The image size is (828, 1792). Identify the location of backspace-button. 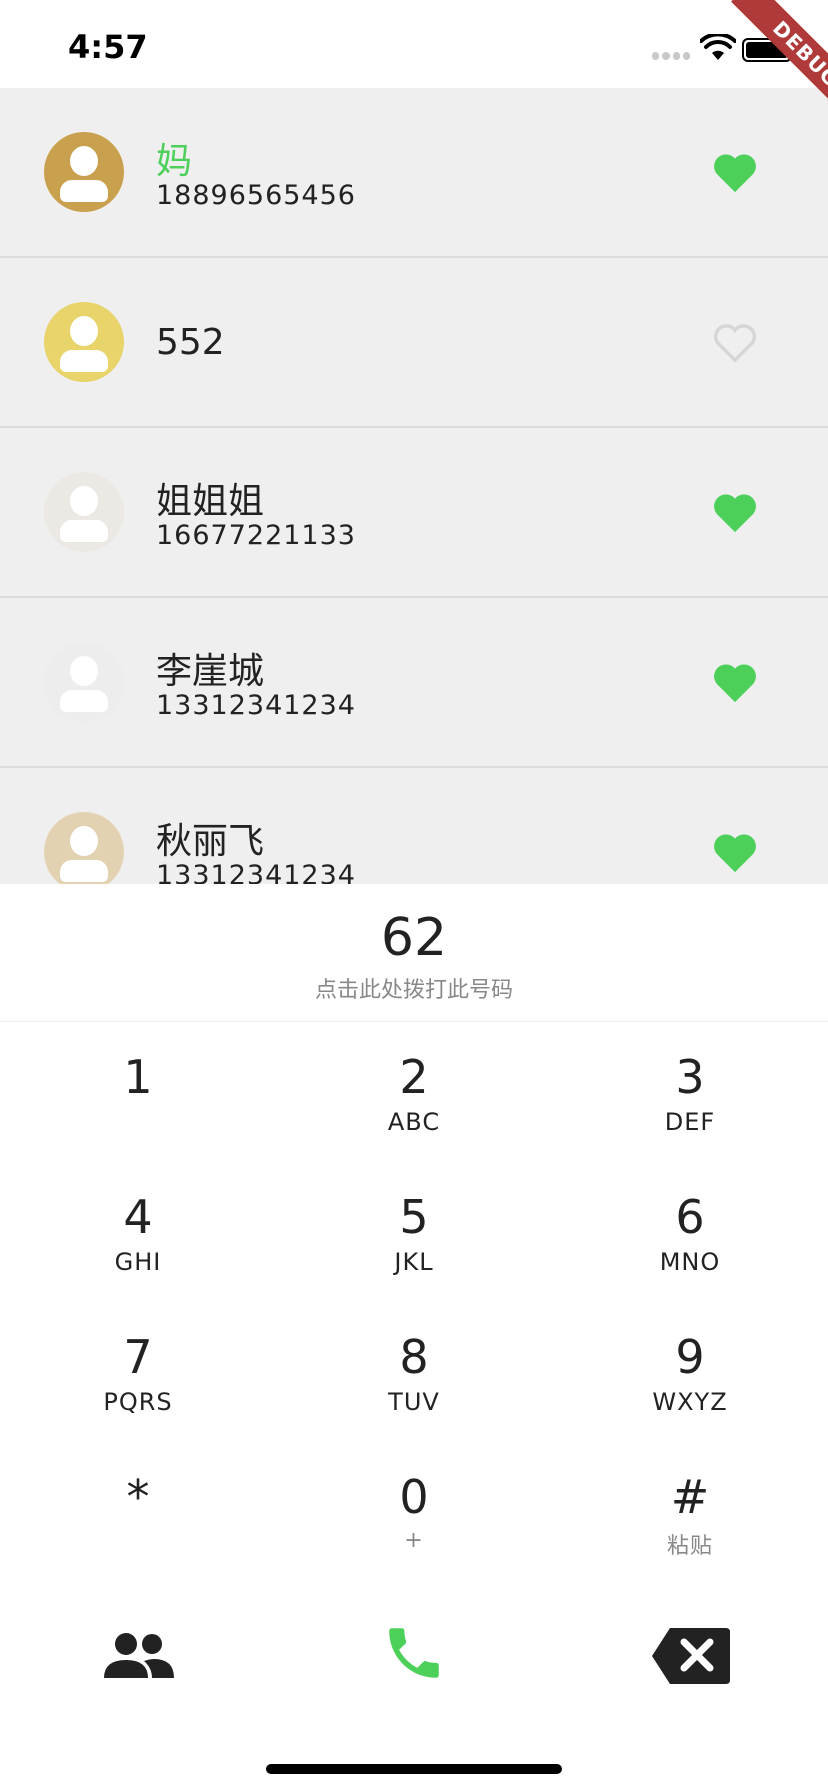
(690, 1657).